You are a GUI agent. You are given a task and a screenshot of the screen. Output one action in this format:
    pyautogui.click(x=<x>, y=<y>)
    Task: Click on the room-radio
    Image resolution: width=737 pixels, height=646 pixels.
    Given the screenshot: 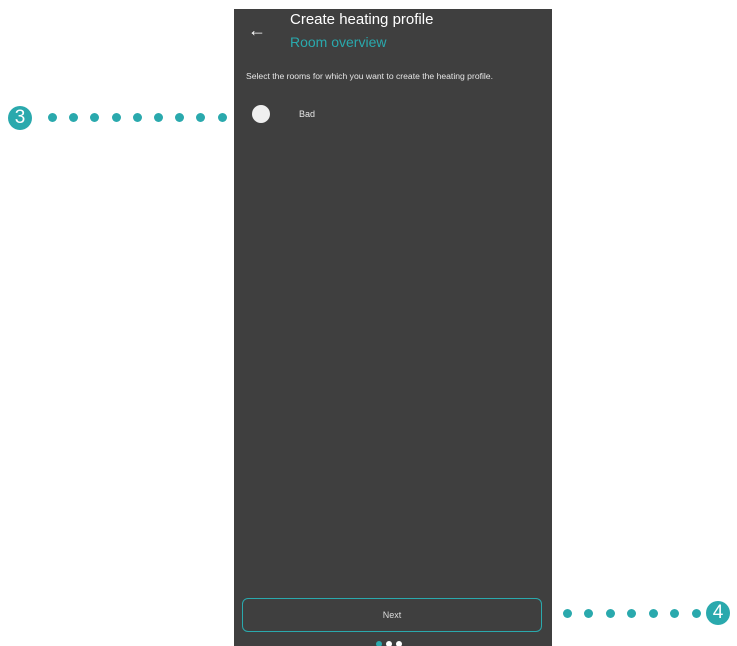 What is the action you would take?
    pyautogui.click(x=261, y=114)
    